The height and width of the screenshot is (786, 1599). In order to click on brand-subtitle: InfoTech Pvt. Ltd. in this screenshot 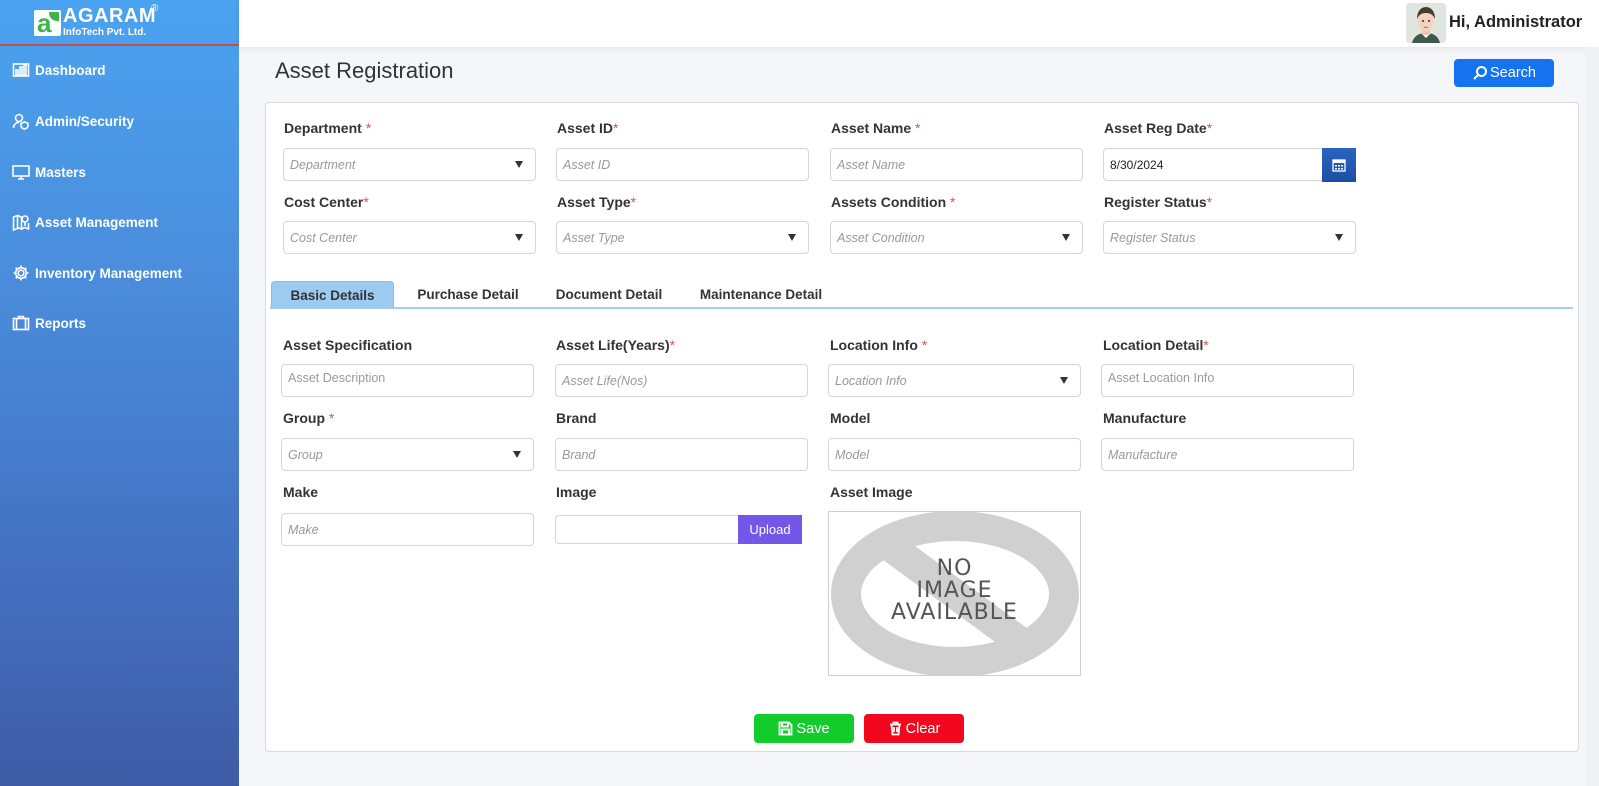, I will do `click(105, 32)`.